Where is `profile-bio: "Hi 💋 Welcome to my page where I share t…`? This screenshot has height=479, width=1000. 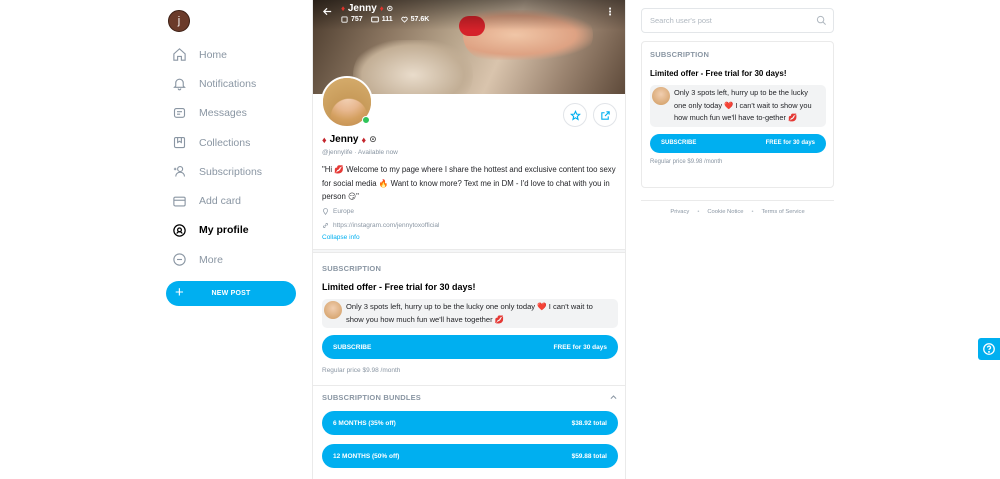
profile-bio: "Hi 💋 Welcome to my page where I share t… is located at coordinates (469, 183).